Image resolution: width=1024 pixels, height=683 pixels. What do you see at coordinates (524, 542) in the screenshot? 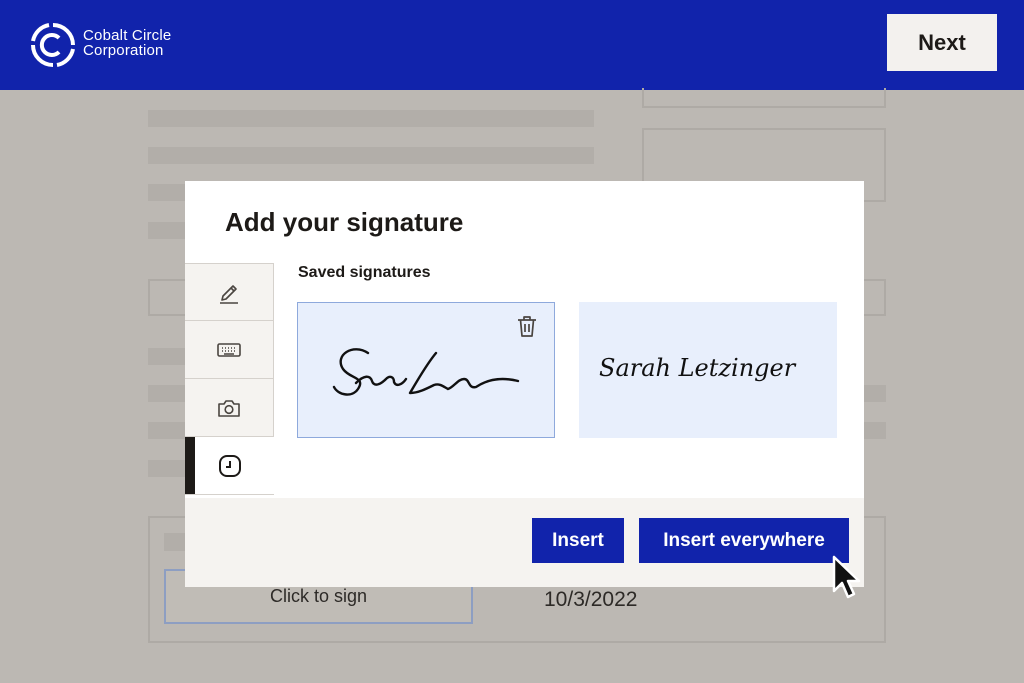
I see `dialog-footer: Insert Insert everywhere` at bounding box center [524, 542].